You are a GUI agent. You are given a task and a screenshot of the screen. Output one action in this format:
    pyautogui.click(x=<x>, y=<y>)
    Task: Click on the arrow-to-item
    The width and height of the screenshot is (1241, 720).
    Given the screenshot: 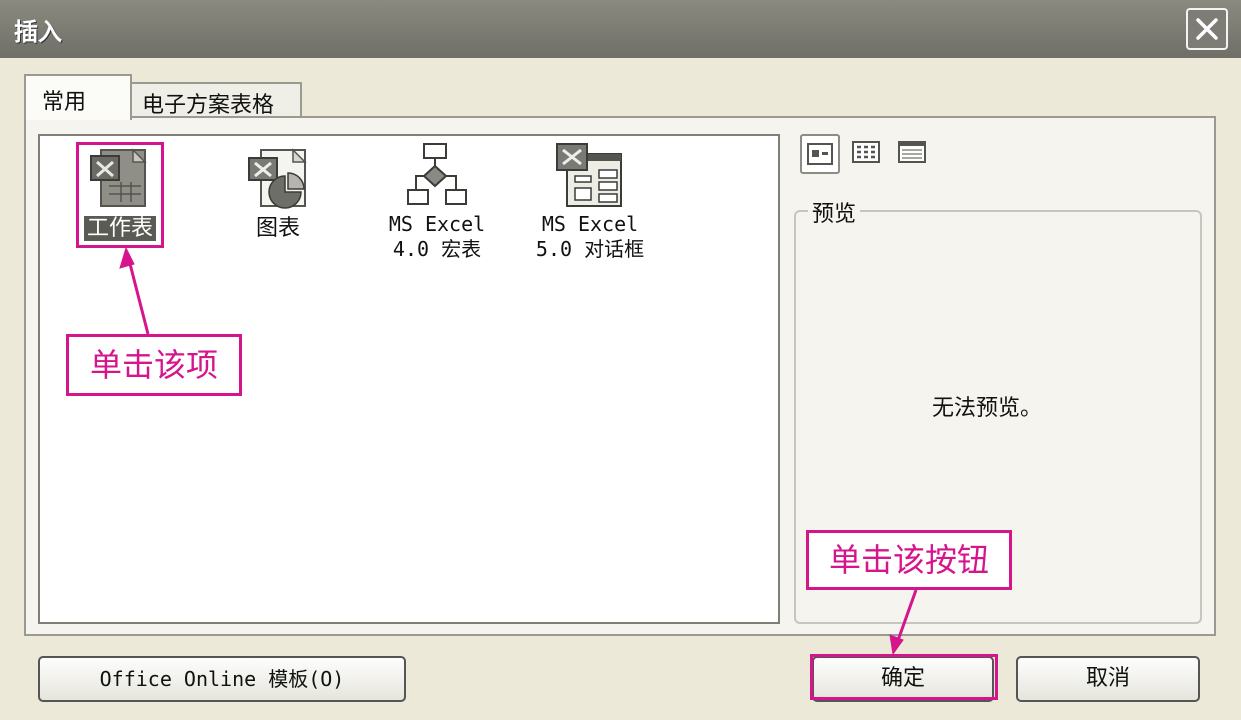 What is the action you would take?
    pyautogui.click(x=134, y=290)
    